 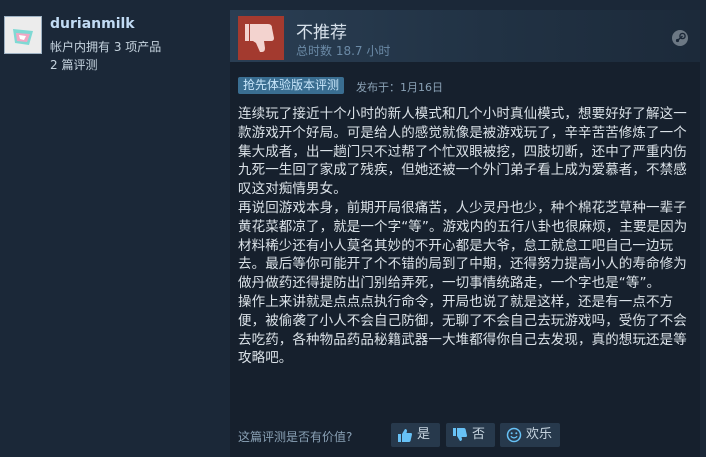 I want to click on verdict-title: 不推荐, so click(x=321, y=30).